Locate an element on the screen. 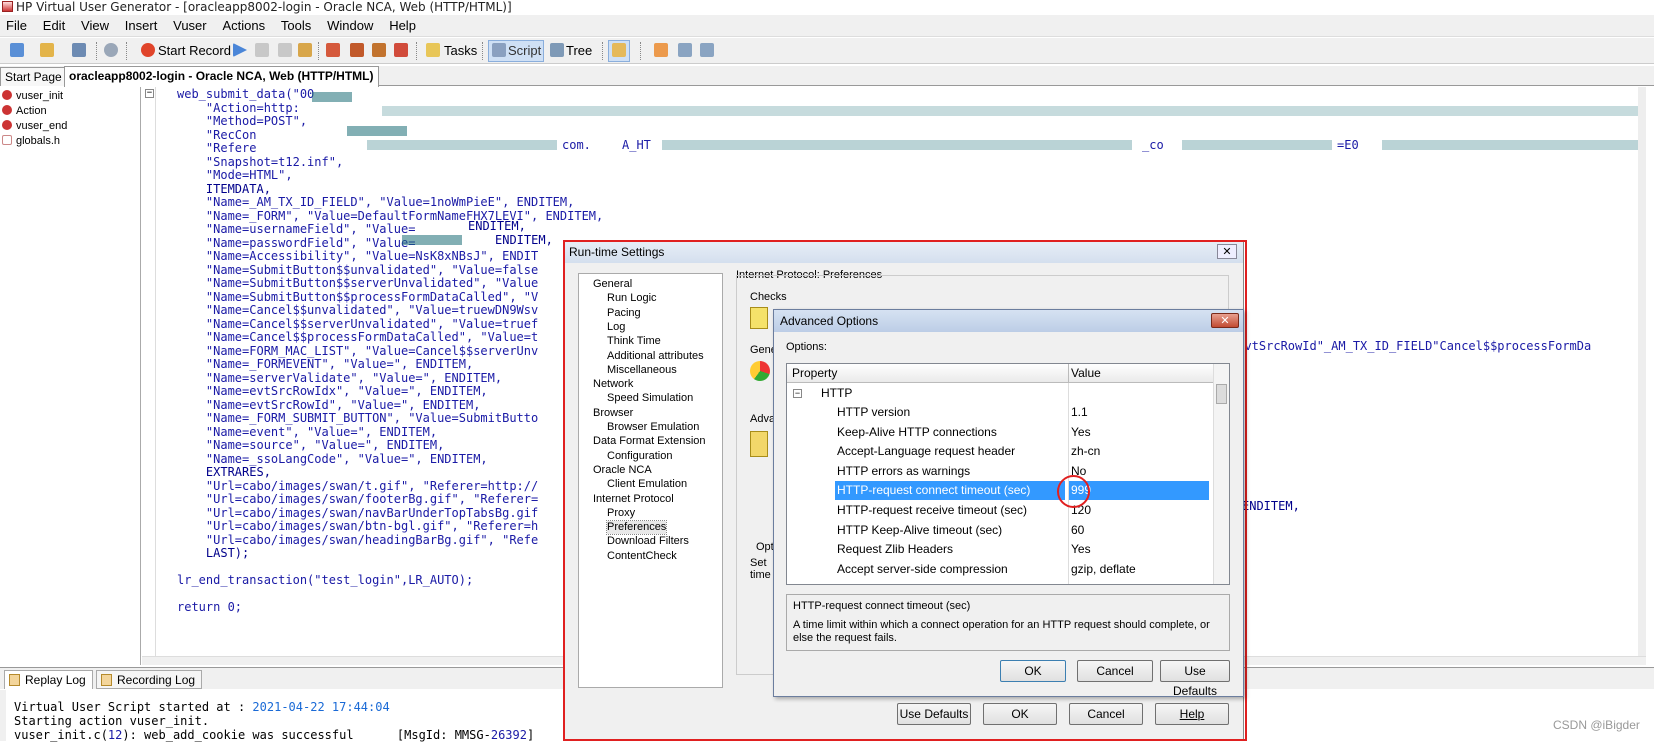 The image size is (1654, 742). save-icon is located at coordinates (79, 50).